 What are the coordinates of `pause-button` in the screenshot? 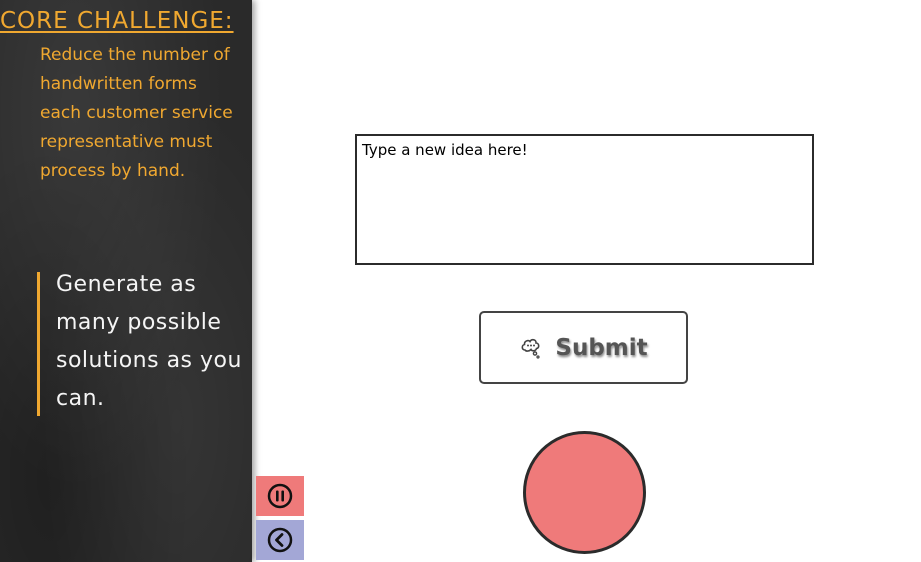 It's located at (280, 496).